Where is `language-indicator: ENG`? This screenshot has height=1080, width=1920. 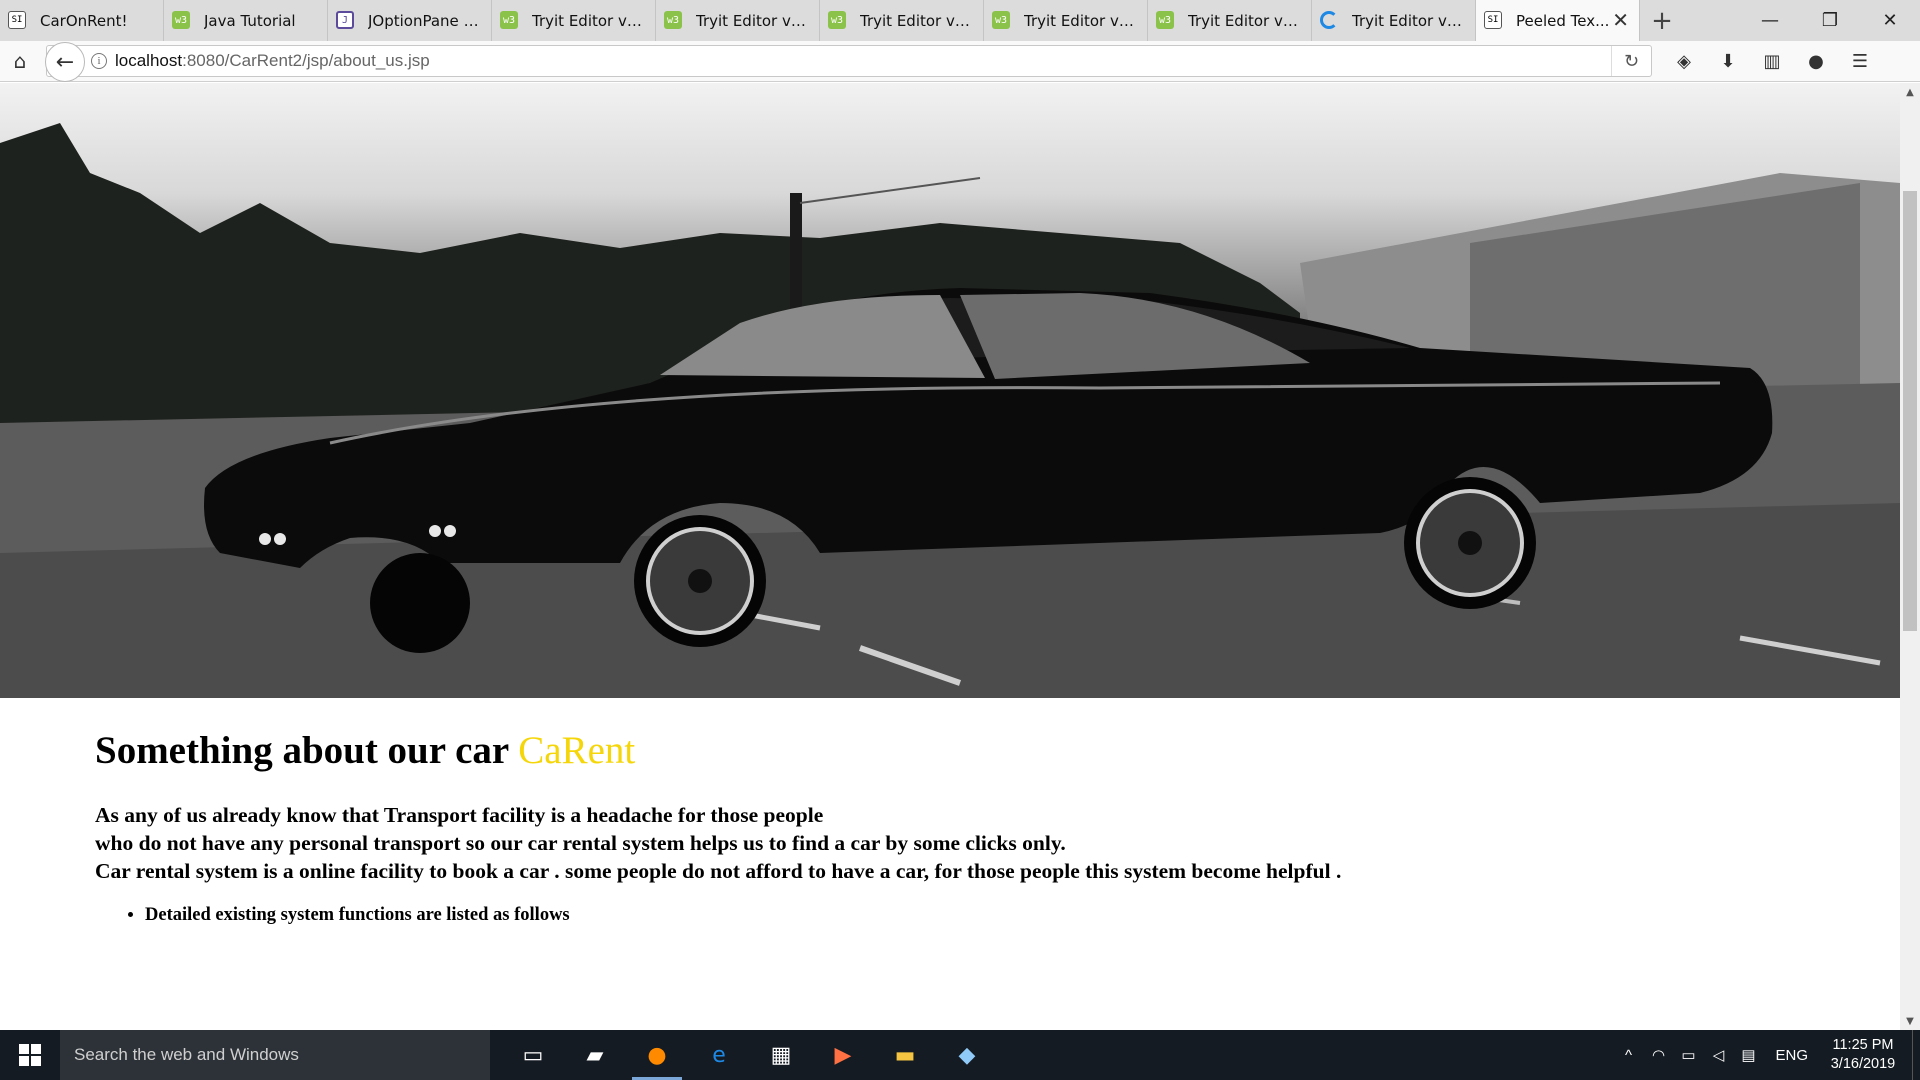 language-indicator: ENG is located at coordinates (1791, 1055).